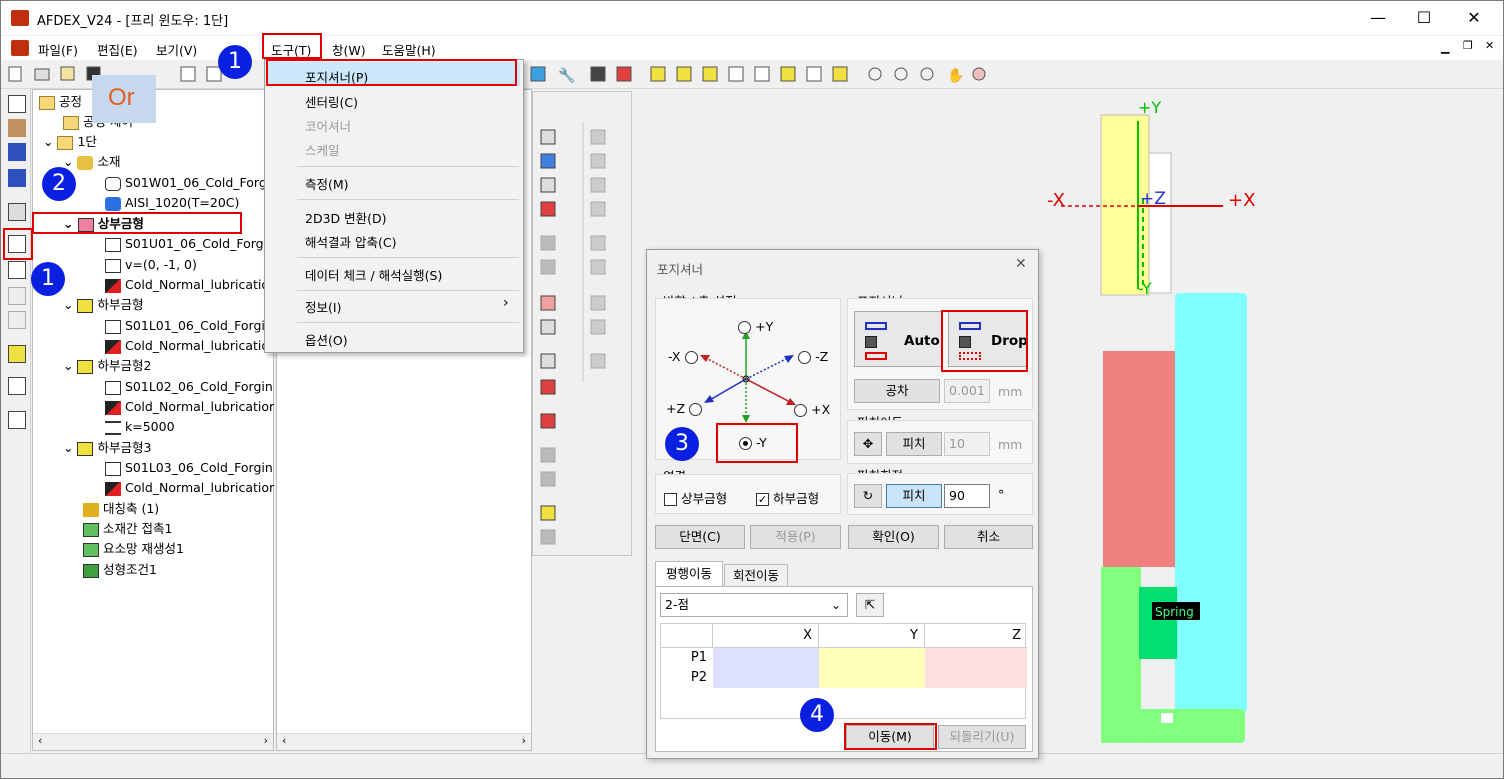  I want to click on checklist-icon, so click(17, 420).